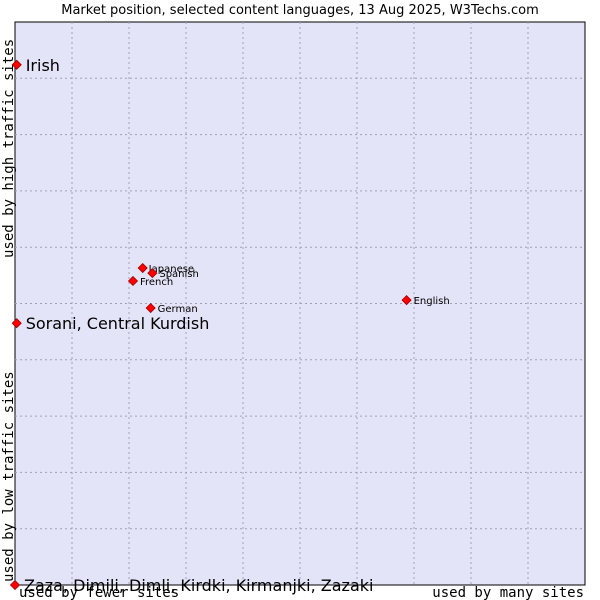  Describe the element at coordinates (508, 592) in the screenshot. I see `x-axis-high-label: used by many sites` at that location.